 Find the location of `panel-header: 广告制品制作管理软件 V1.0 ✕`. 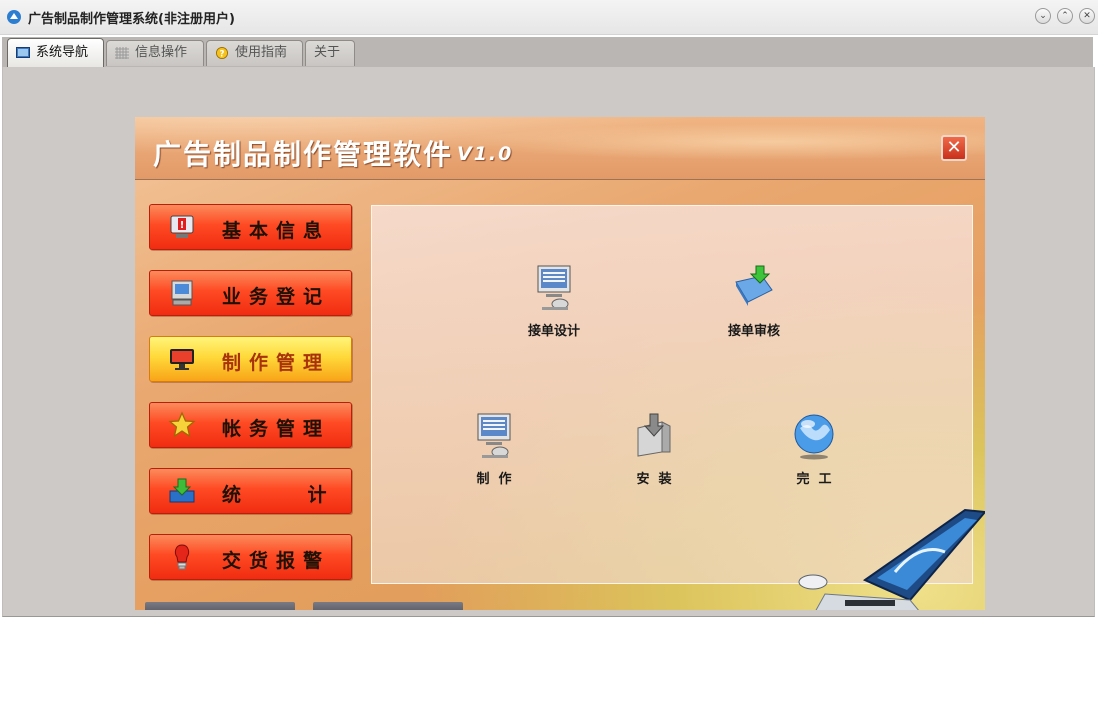

panel-header: 广告制品制作管理软件 V1.0 ✕ is located at coordinates (560, 148).